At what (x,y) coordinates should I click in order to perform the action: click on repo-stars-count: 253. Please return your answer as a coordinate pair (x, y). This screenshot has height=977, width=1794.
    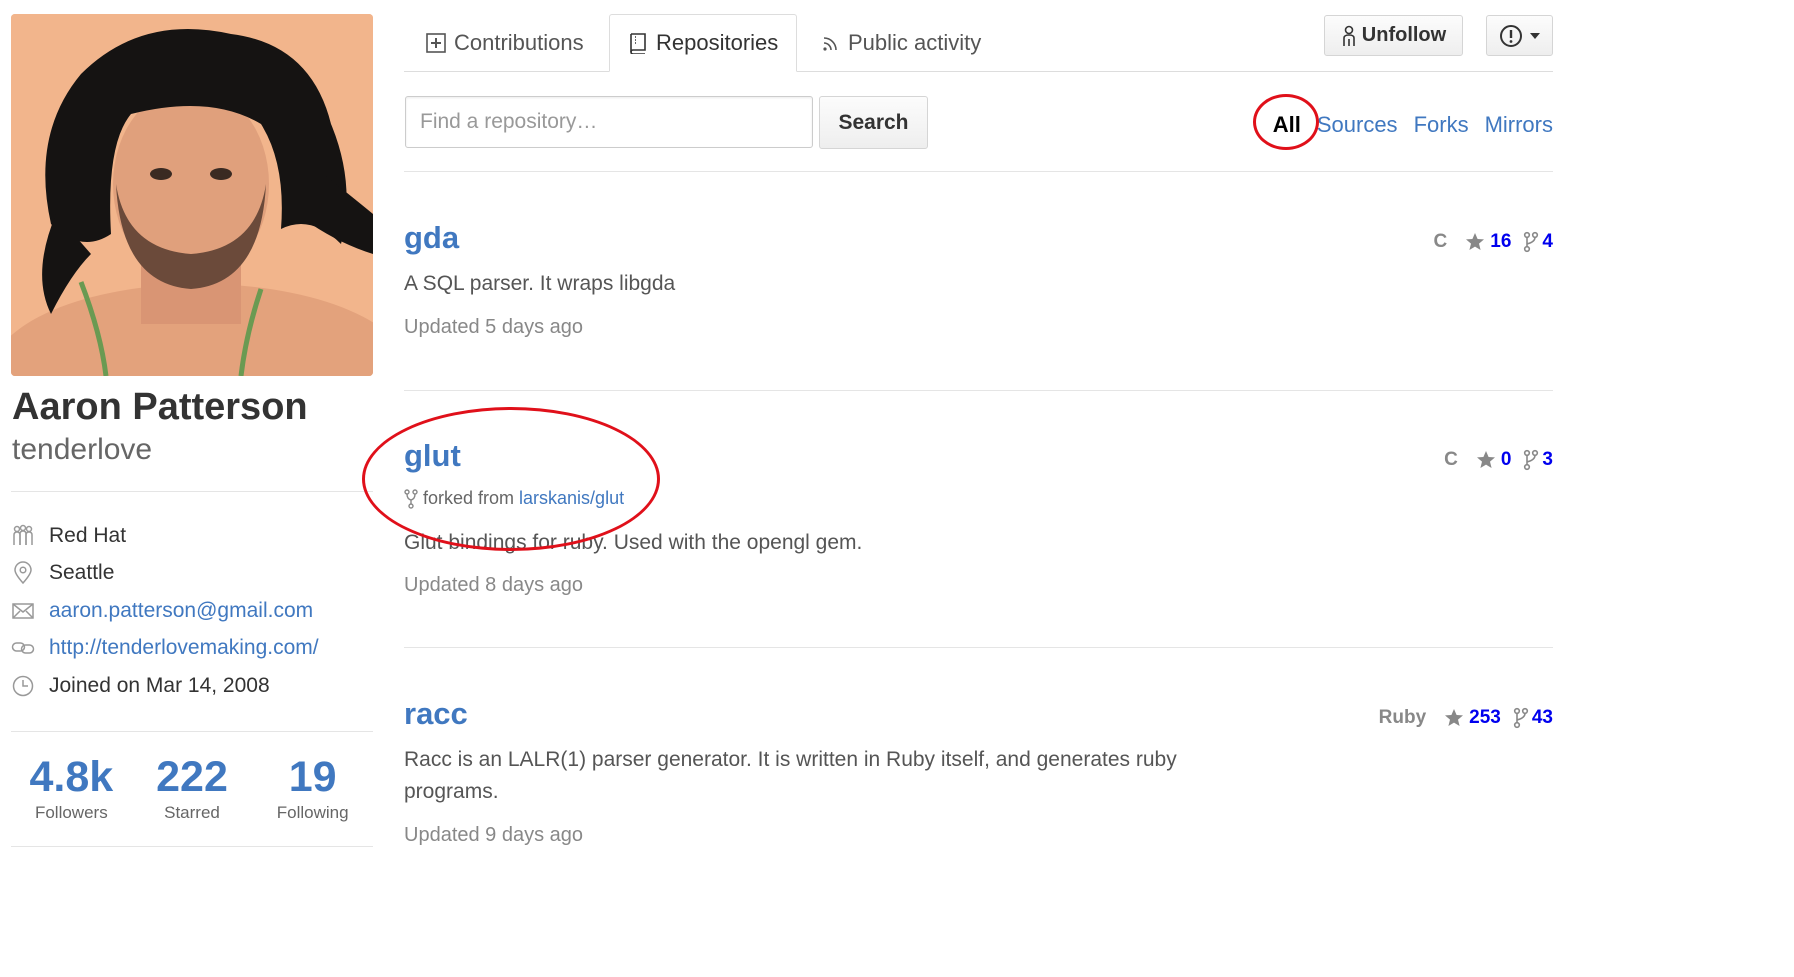
    Looking at the image, I should click on (1485, 717).